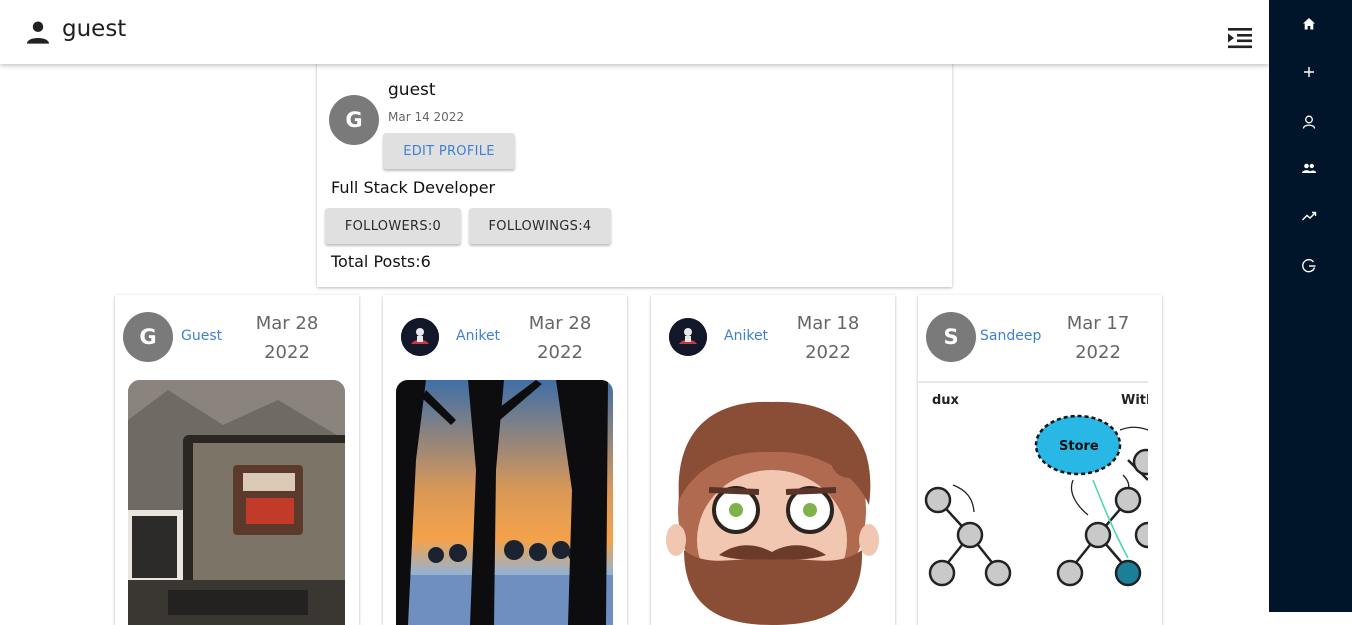  I want to click on diagram-label-left: dux, so click(946, 400).